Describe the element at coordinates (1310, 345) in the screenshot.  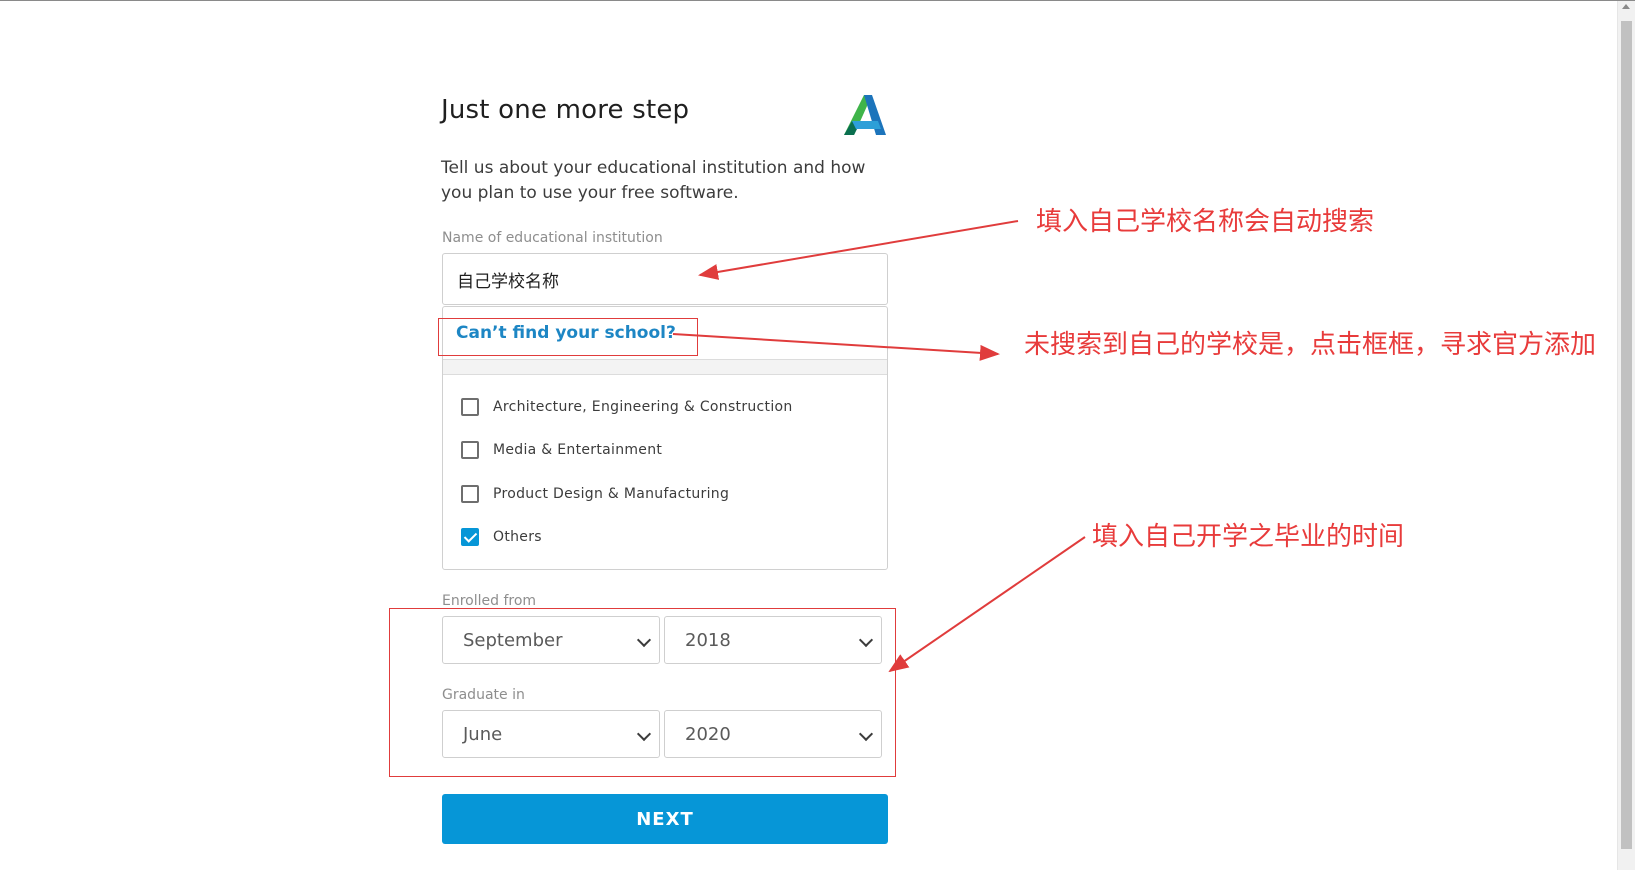
I see `annotation-cant-find-hint: 未搜索到自己的学校是，点击框框，寻求官方添加` at that location.